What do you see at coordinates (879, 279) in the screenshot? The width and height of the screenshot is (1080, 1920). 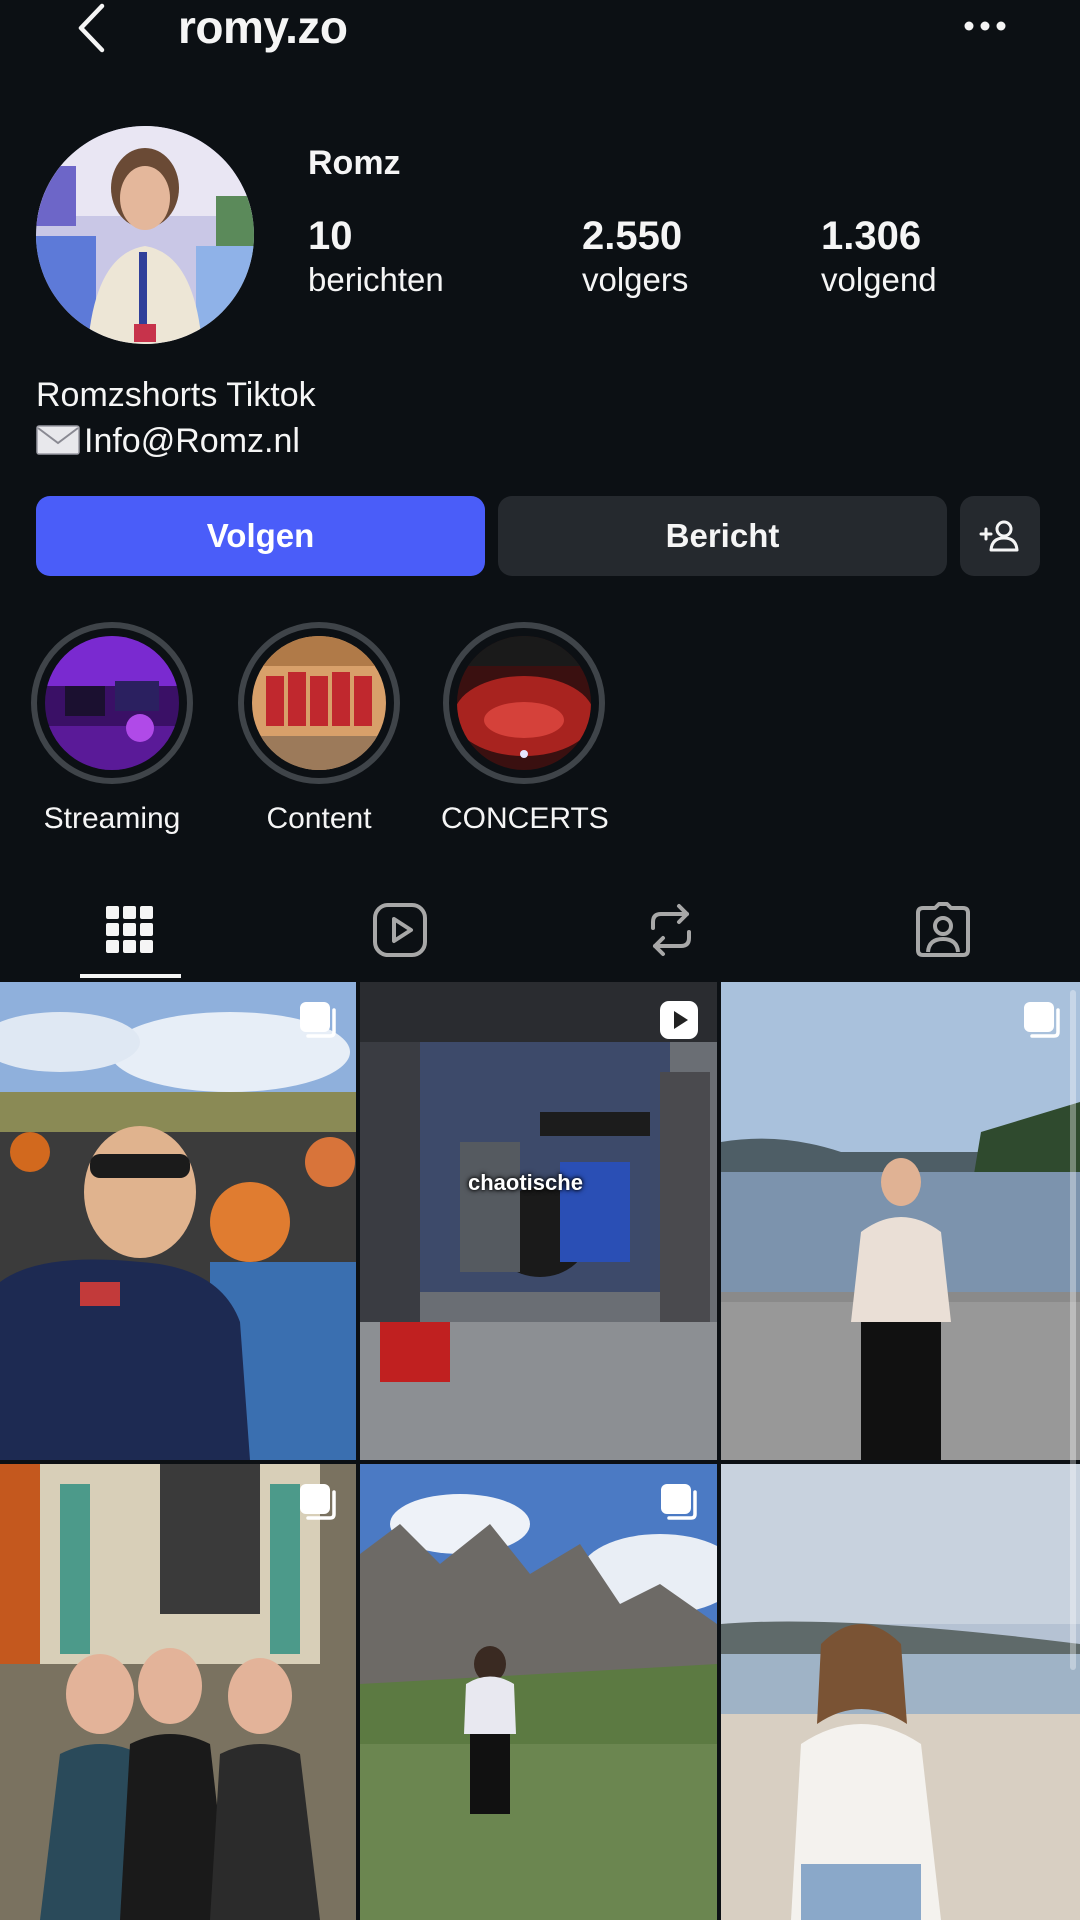 I see `stat-following-label: volgend` at bounding box center [879, 279].